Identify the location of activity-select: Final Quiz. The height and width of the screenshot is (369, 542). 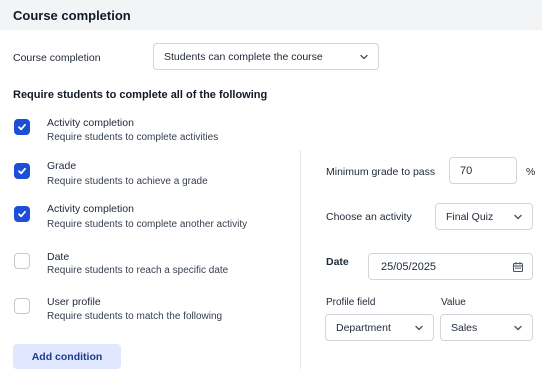
(484, 216).